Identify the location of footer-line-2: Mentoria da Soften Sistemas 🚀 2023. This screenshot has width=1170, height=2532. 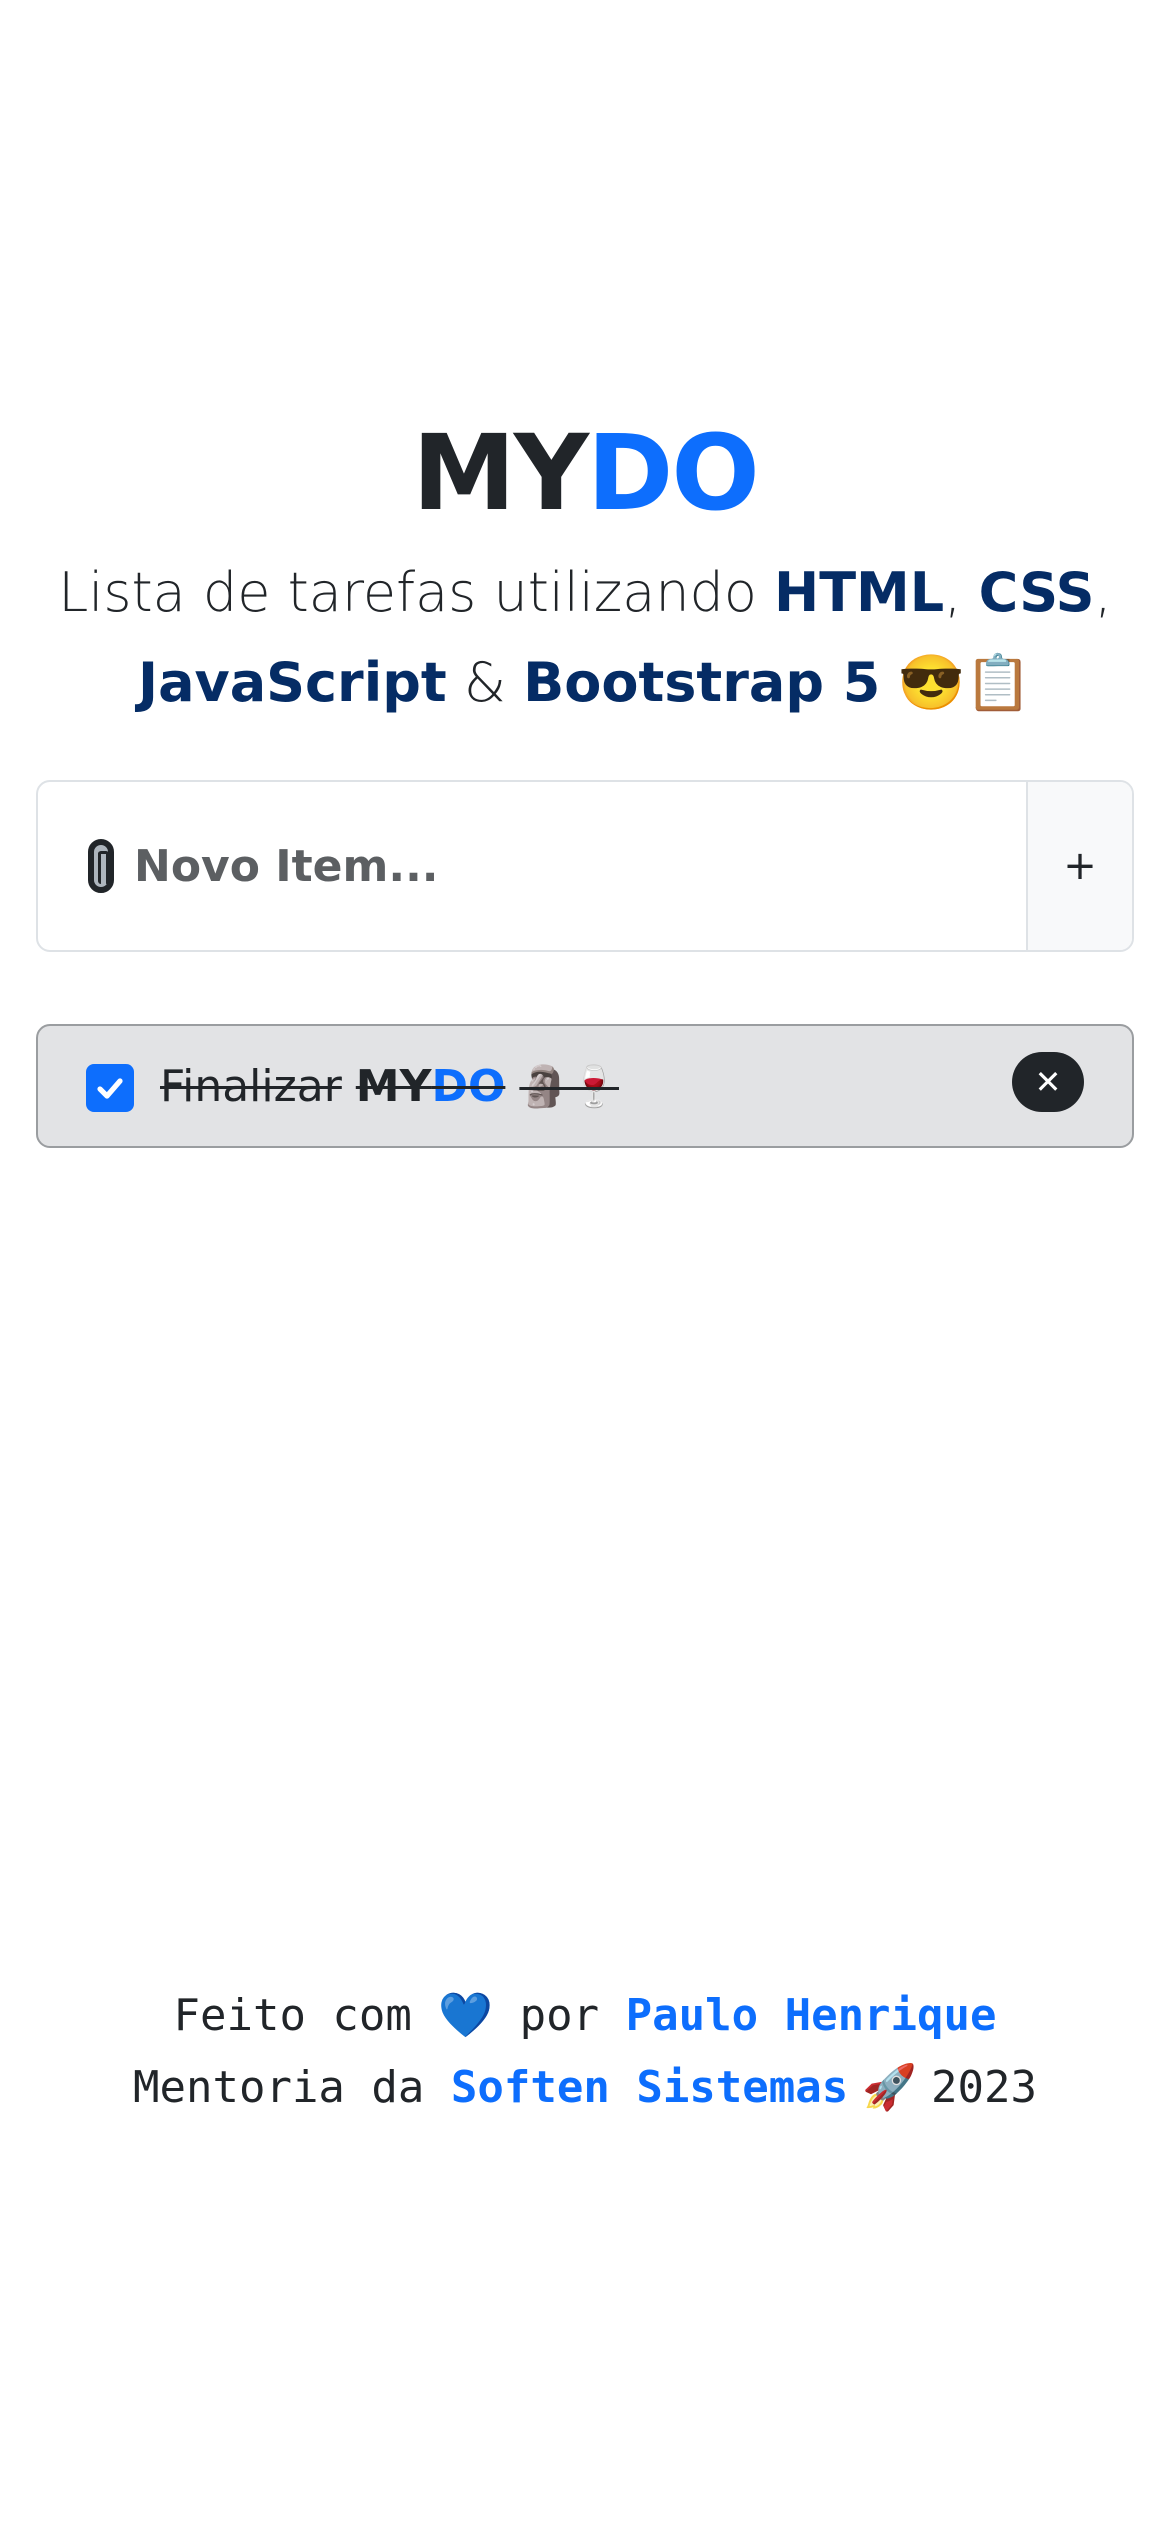
(585, 2088).